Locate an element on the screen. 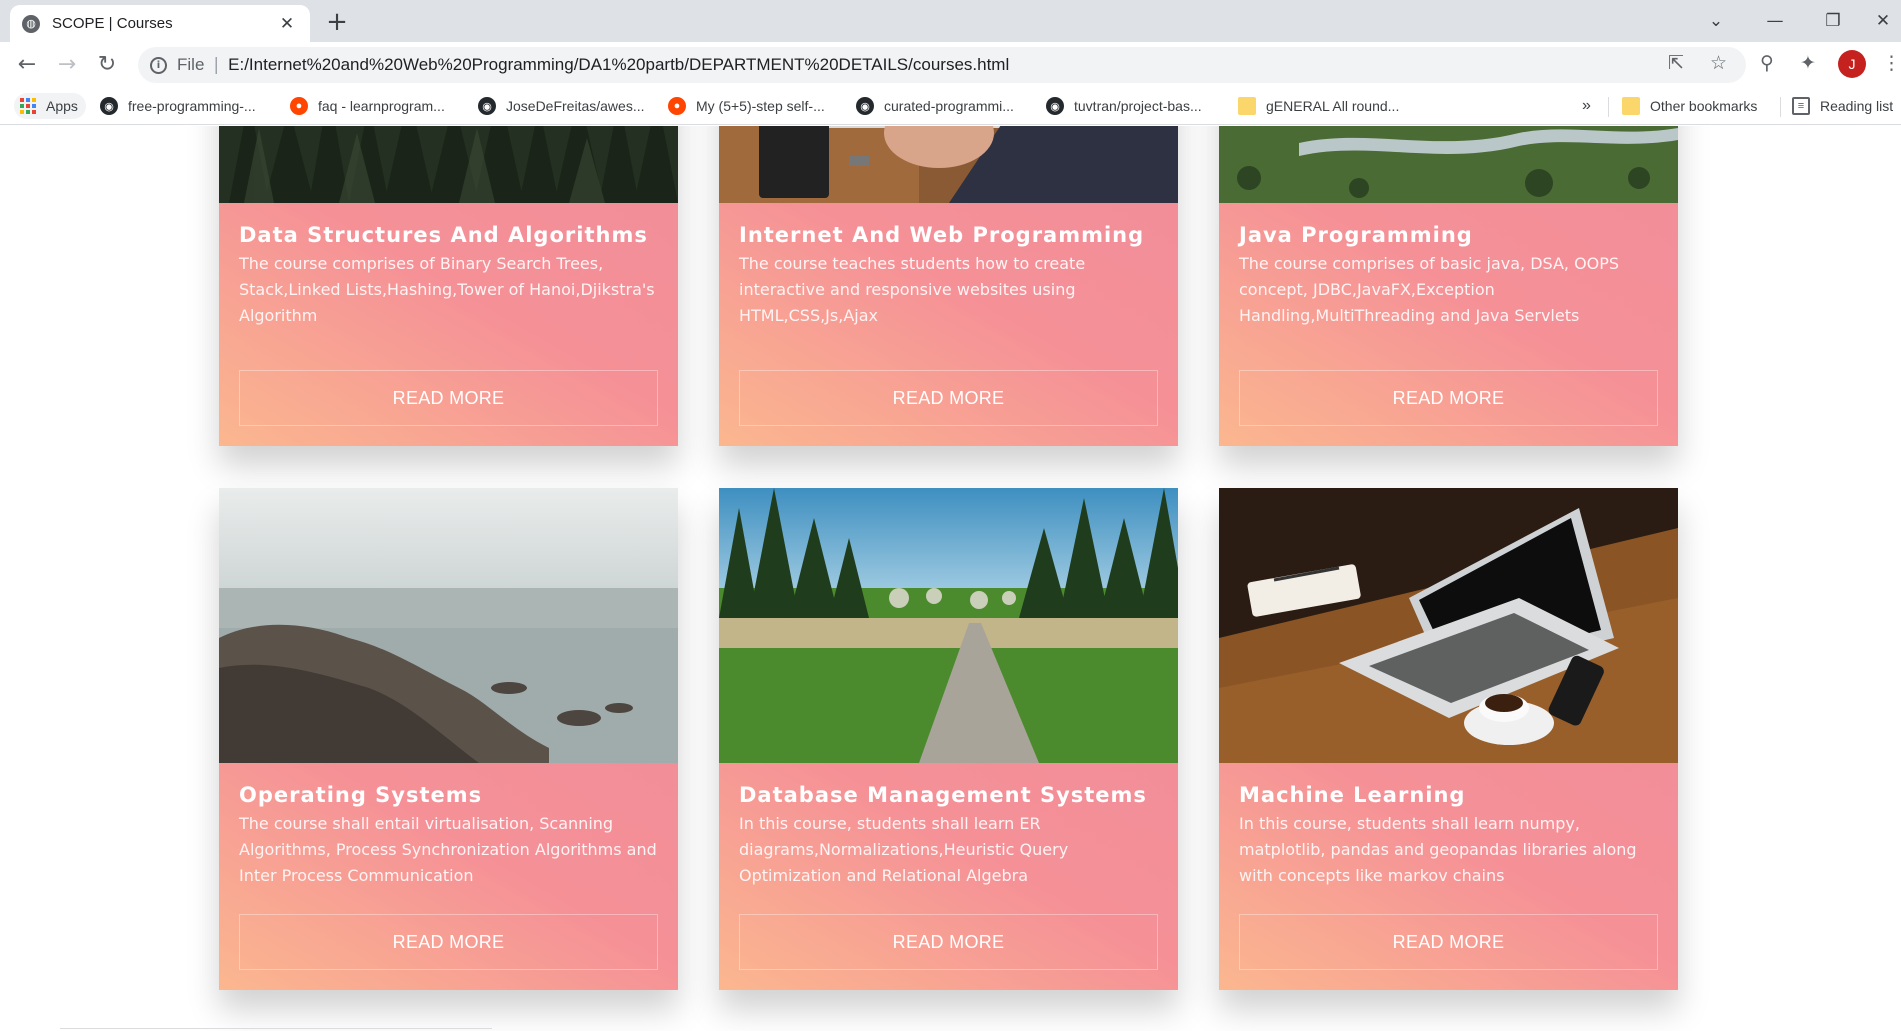 This screenshot has height=1031, width=1901. extensions-icon: ✦ is located at coordinates (1808, 63).